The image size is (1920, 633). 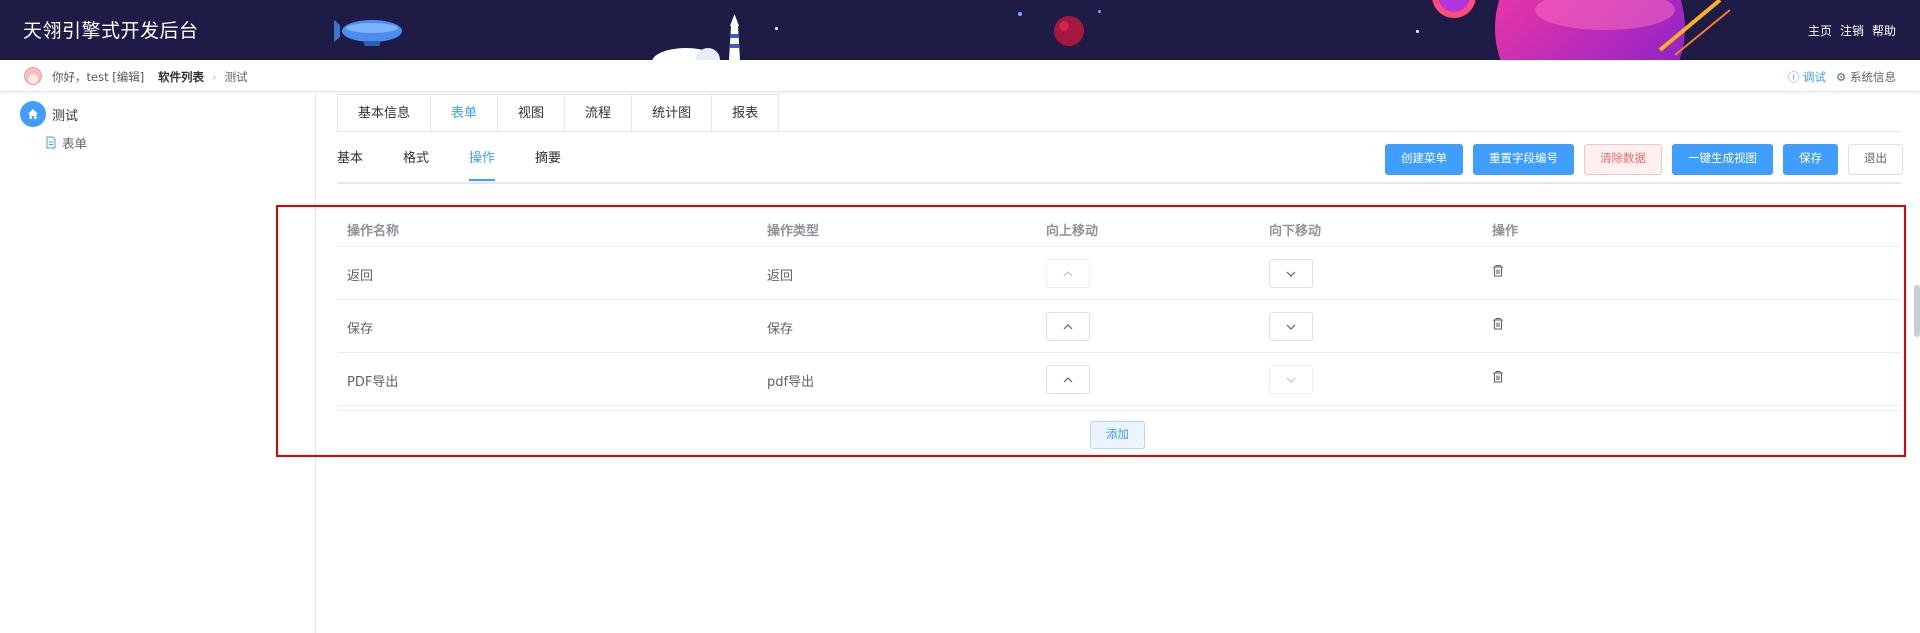 I want to click on add-button: 添加, so click(x=1117, y=435).